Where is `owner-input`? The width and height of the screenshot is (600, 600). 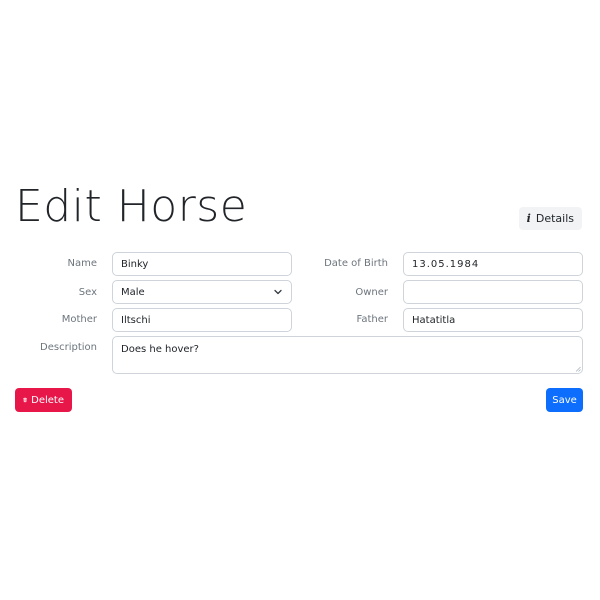
owner-input is located at coordinates (493, 292).